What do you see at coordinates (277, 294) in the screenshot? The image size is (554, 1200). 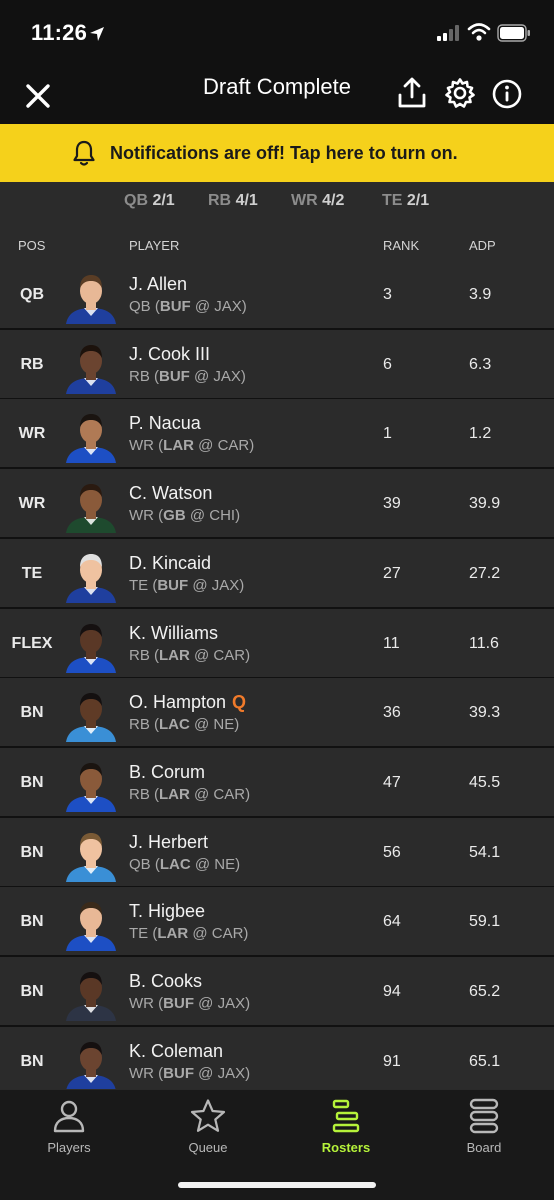 I see `roster-row: QB J. Allen QB (BUF @ JAX) 3 3.9` at bounding box center [277, 294].